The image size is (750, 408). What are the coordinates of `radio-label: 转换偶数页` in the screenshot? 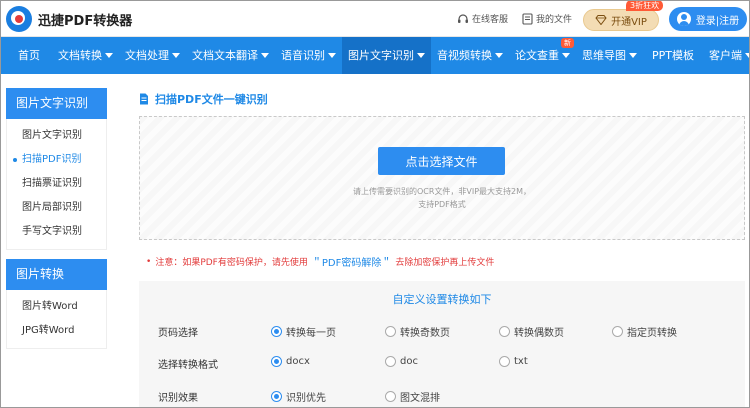 It's located at (539, 333).